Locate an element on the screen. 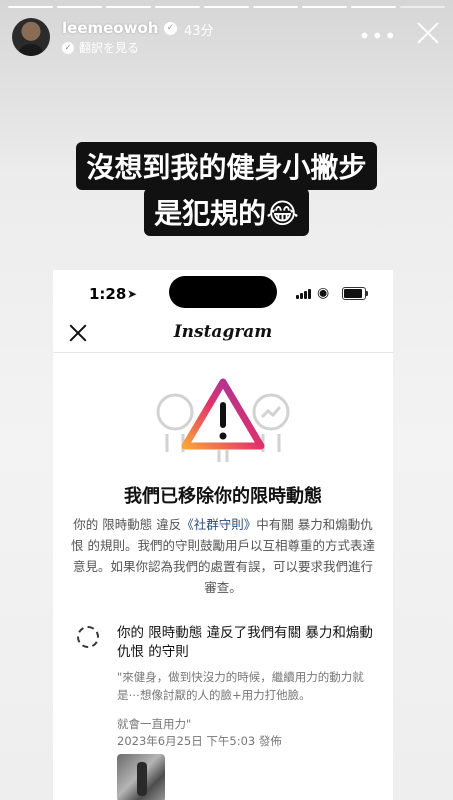  translate-link: ✓ 翻訳を見る is located at coordinates (100, 47).